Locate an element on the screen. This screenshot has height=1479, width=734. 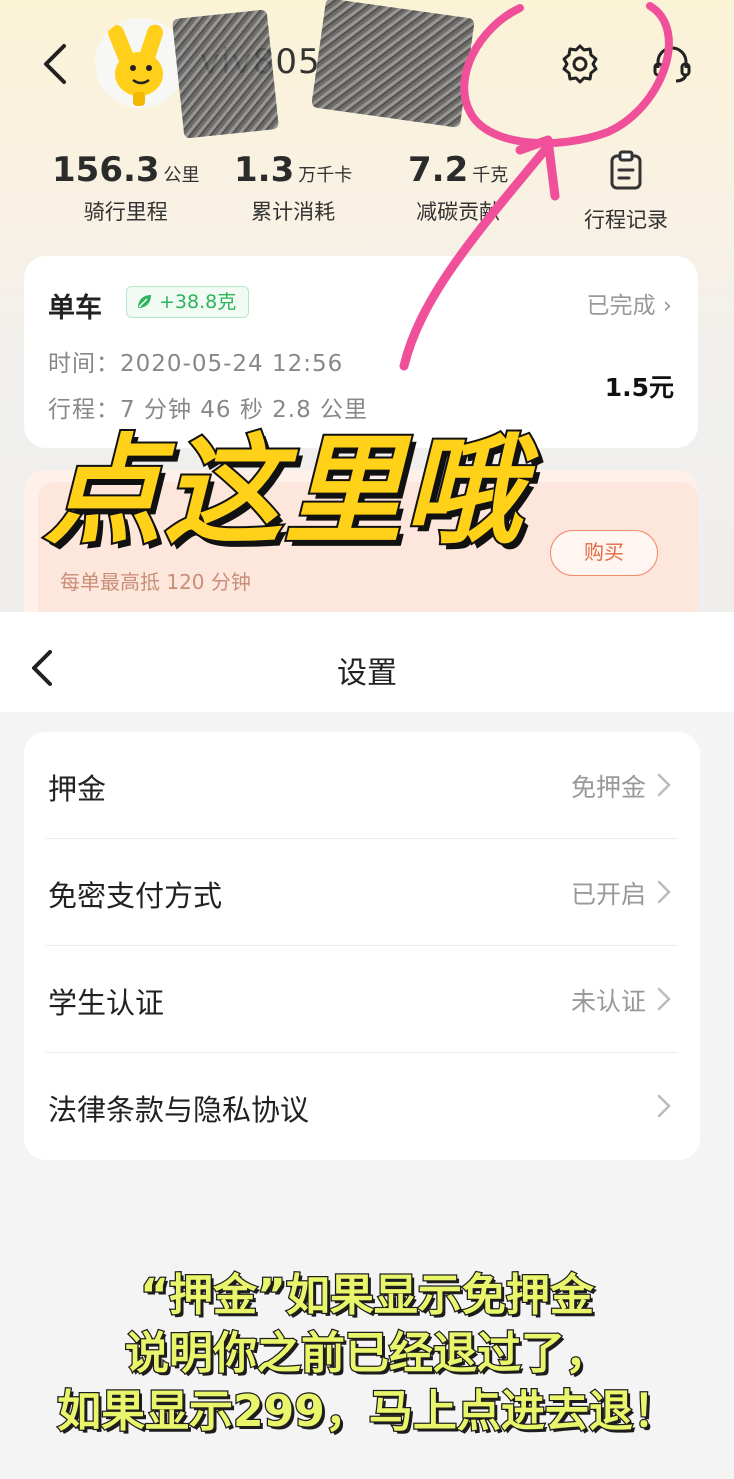
trip-status: 已完成 › is located at coordinates (629, 303).